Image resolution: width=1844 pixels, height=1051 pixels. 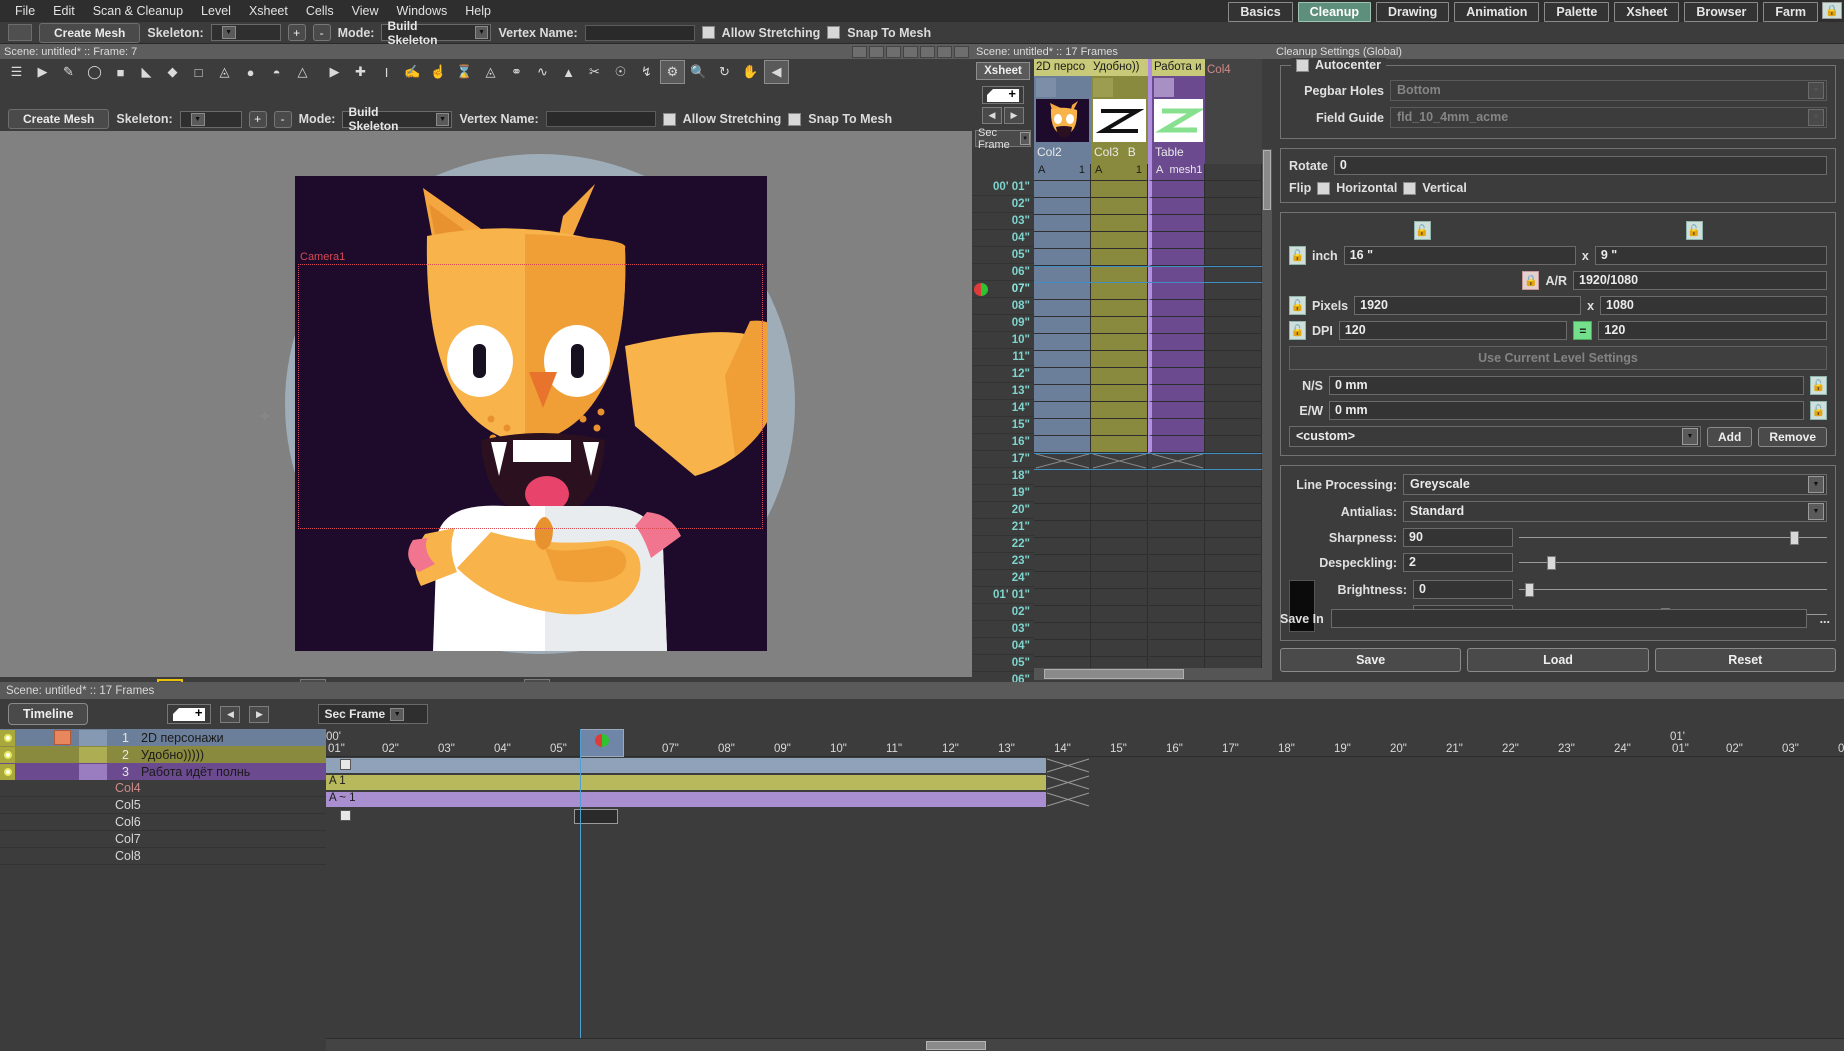 What do you see at coordinates (795, 119) in the screenshot?
I see `snap-to-mesh-checkbox-viewer` at bounding box center [795, 119].